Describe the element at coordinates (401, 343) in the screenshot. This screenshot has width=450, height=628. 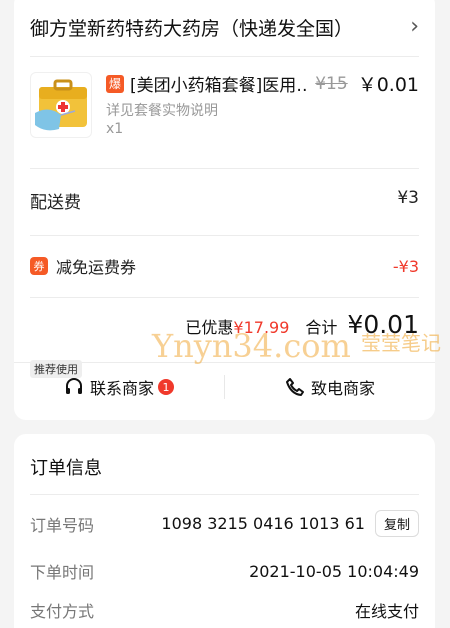
I see `watermark-tag: 莹莹笔记` at that location.